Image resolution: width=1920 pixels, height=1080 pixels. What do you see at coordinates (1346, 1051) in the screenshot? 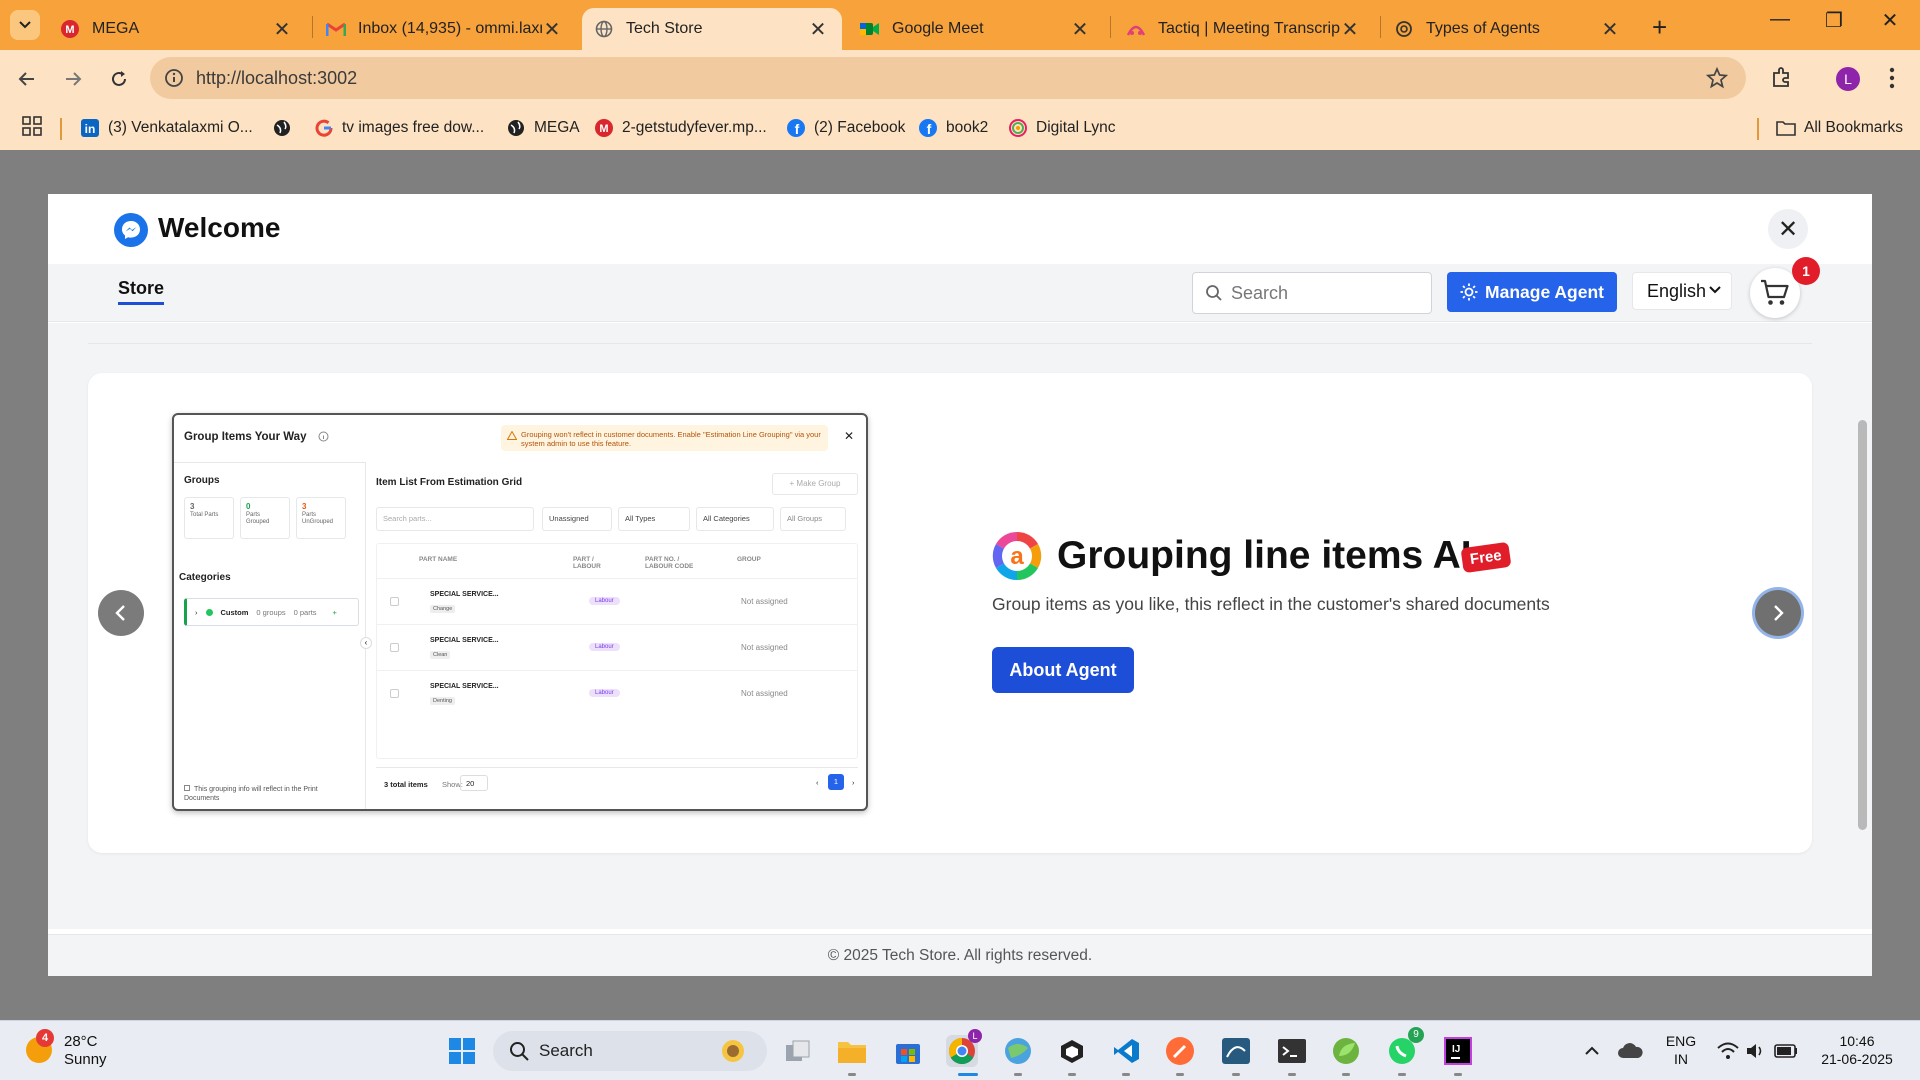
I see `spring-tools-icon` at bounding box center [1346, 1051].